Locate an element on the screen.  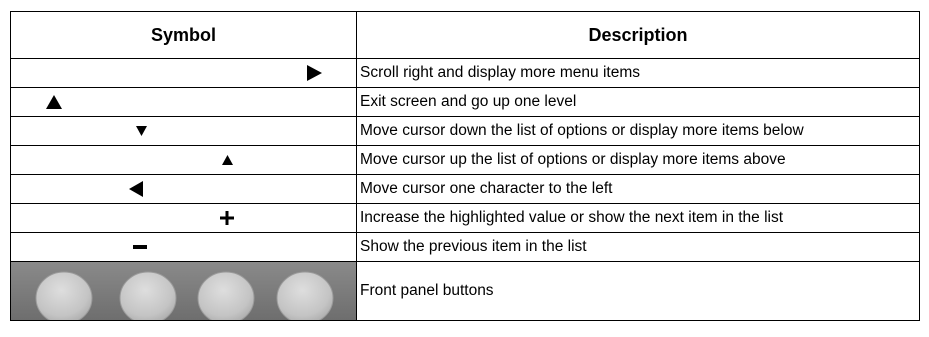
table-row: Scroll right and display more menu items is located at coordinates (465, 73).